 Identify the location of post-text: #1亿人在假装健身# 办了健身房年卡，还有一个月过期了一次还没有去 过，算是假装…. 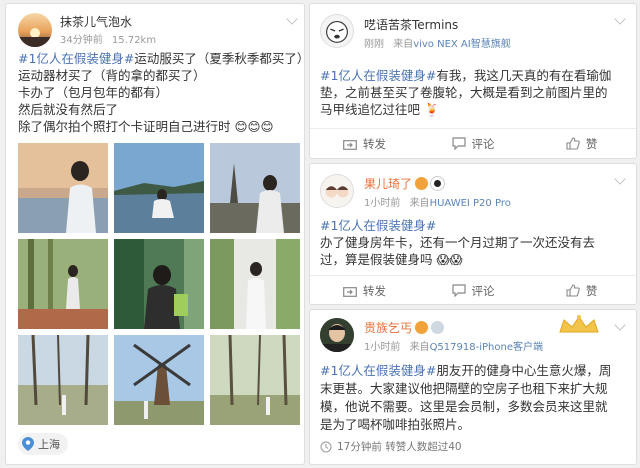
(477, 242).